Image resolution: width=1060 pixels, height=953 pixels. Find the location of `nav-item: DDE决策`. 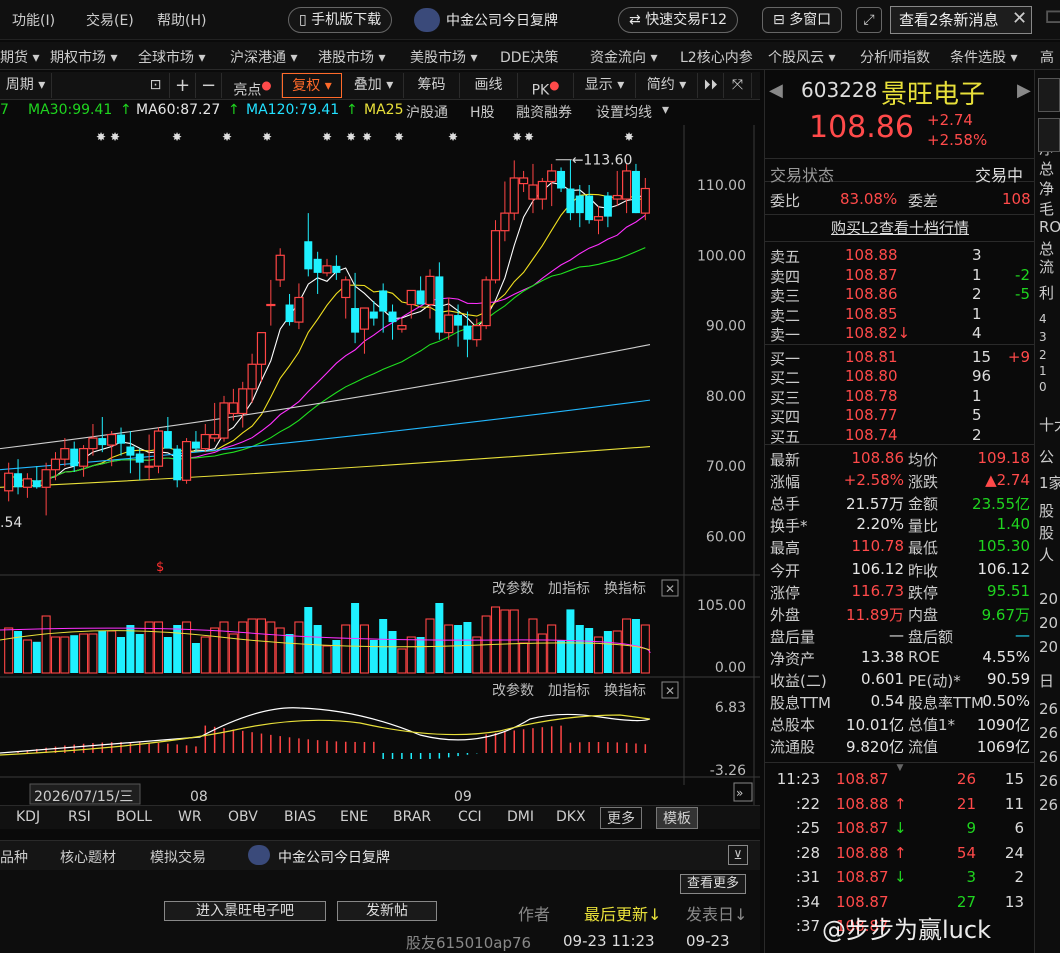

nav-item: DDE决策 is located at coordinates (529, 57).